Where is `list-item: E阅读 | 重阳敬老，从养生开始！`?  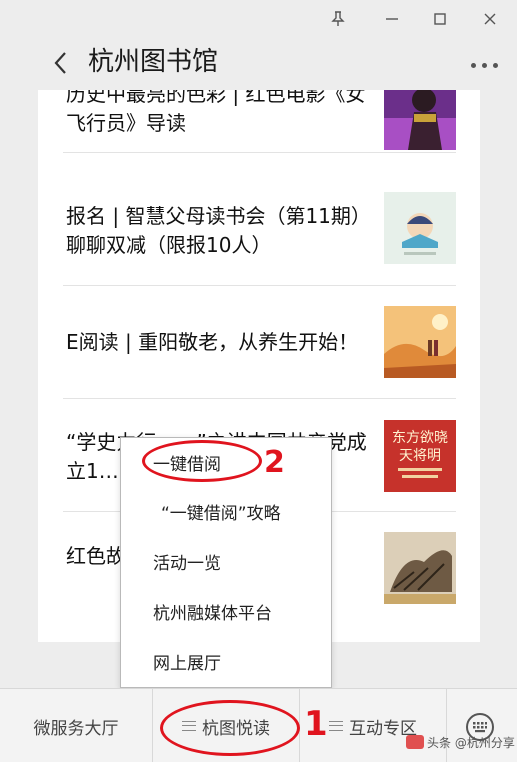
list-item: E阅读 | 重阳敬老，从养生开始！ is located at coordinates (259, 342).